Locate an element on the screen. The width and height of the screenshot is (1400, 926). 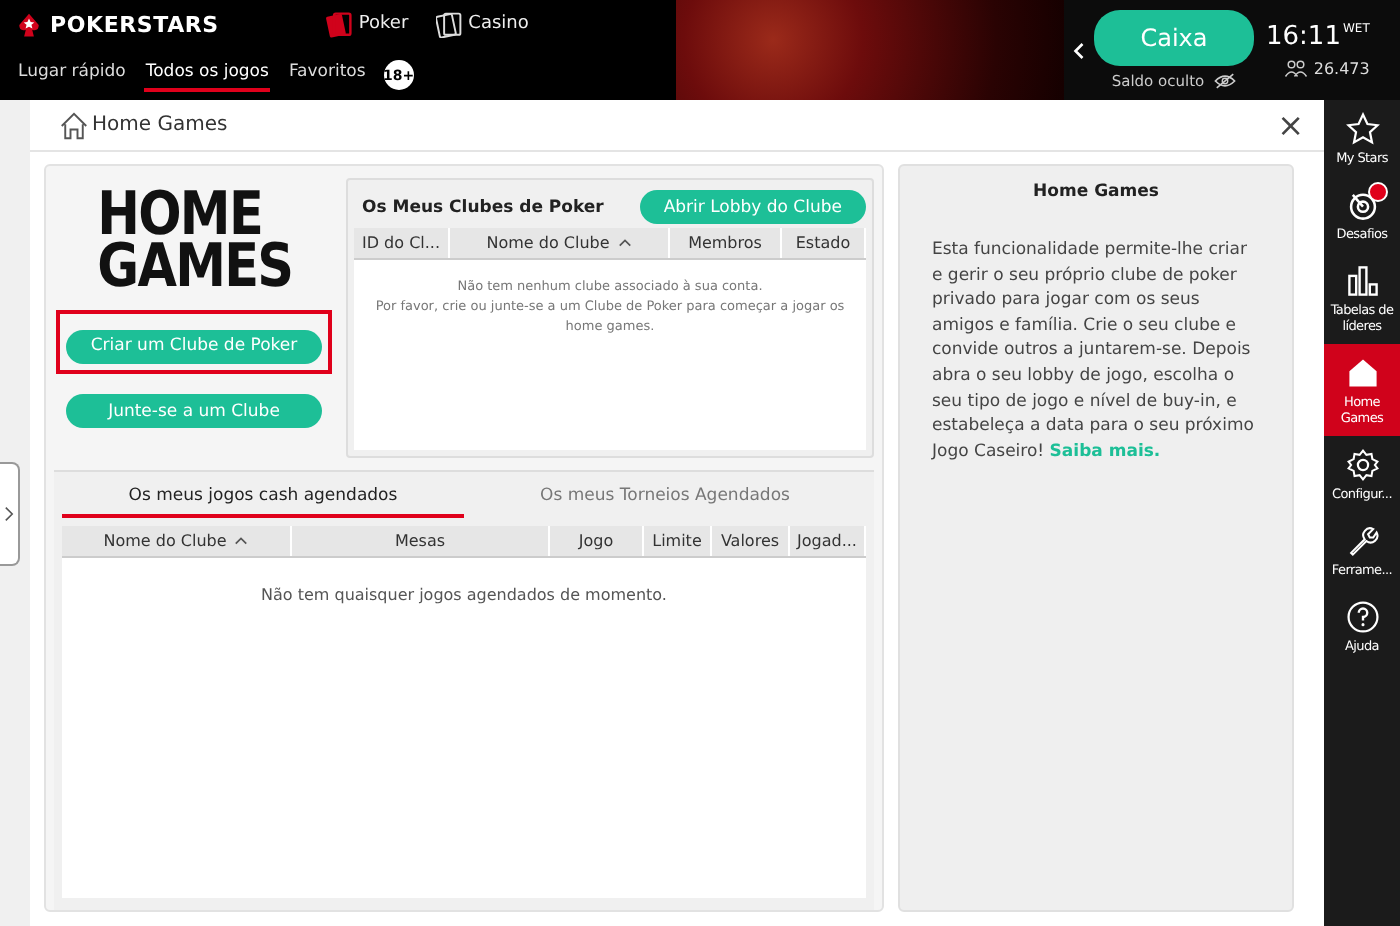
product-link: Poker is located at coordinates (367, 24).